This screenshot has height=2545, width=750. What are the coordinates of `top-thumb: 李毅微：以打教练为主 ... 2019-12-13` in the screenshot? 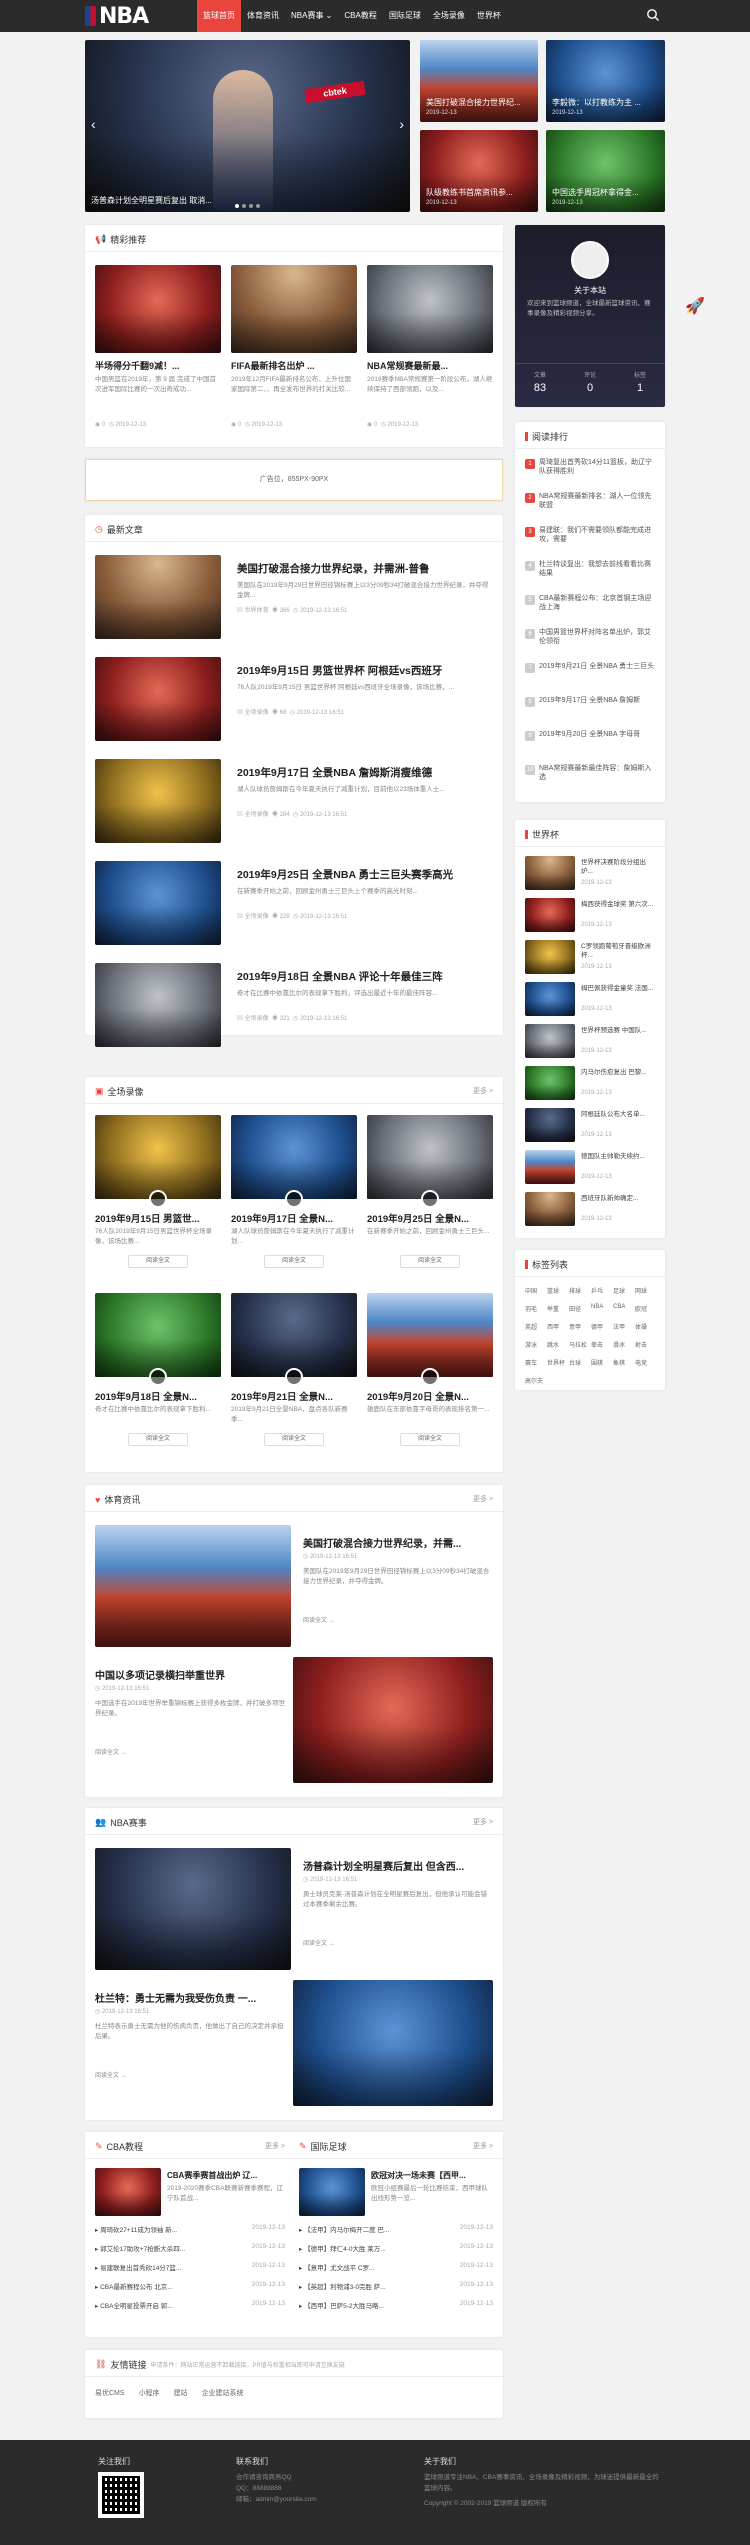 It's located at (605, 81).